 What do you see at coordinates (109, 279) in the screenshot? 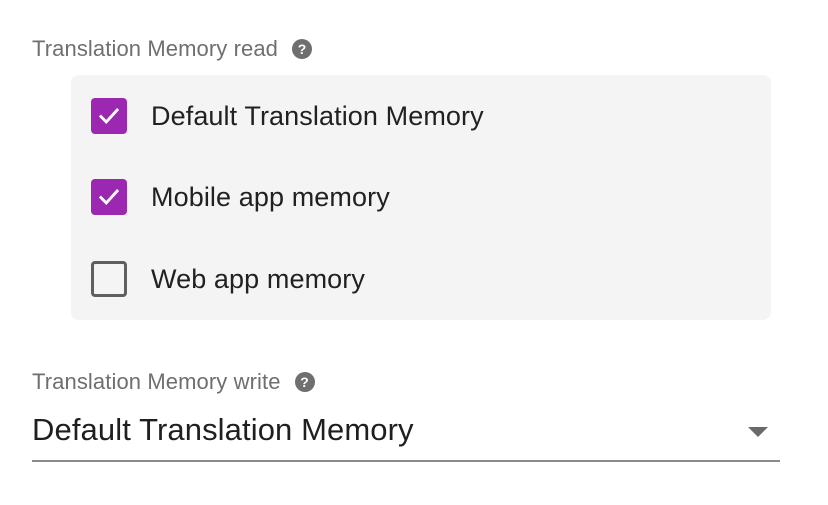
I see `checkbox-unchecked` at bounding box center [109, 279].